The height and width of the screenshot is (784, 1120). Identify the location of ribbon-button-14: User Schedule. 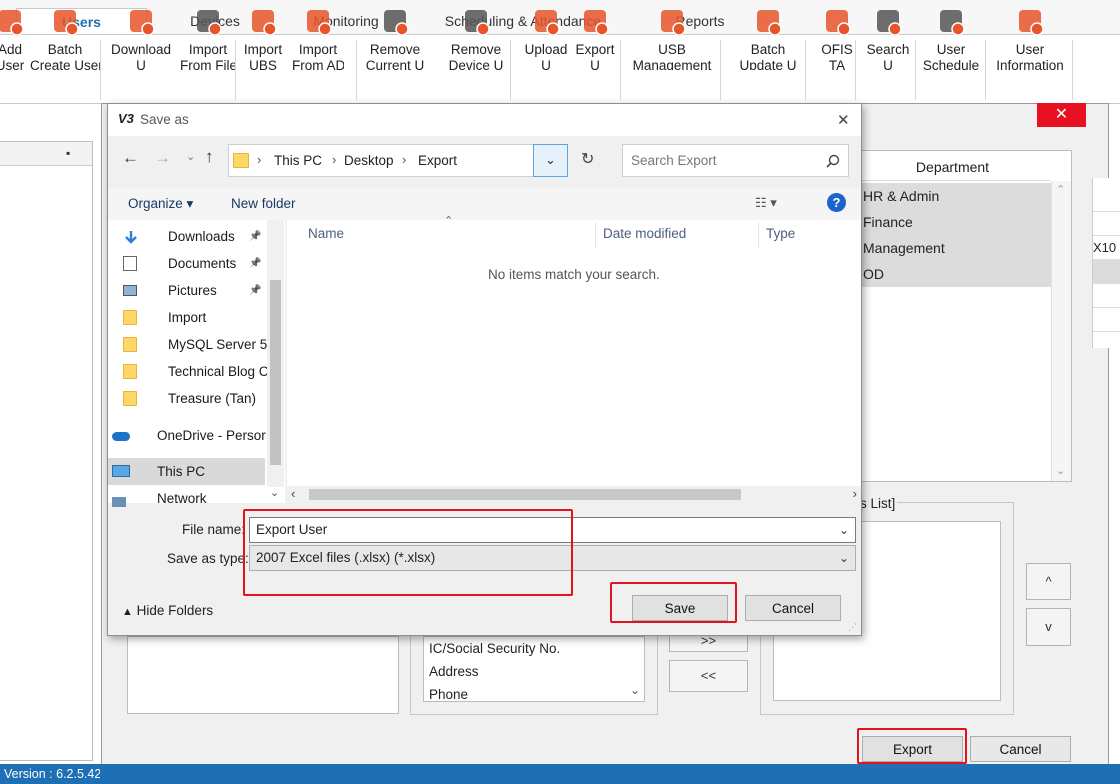
(951, 36).